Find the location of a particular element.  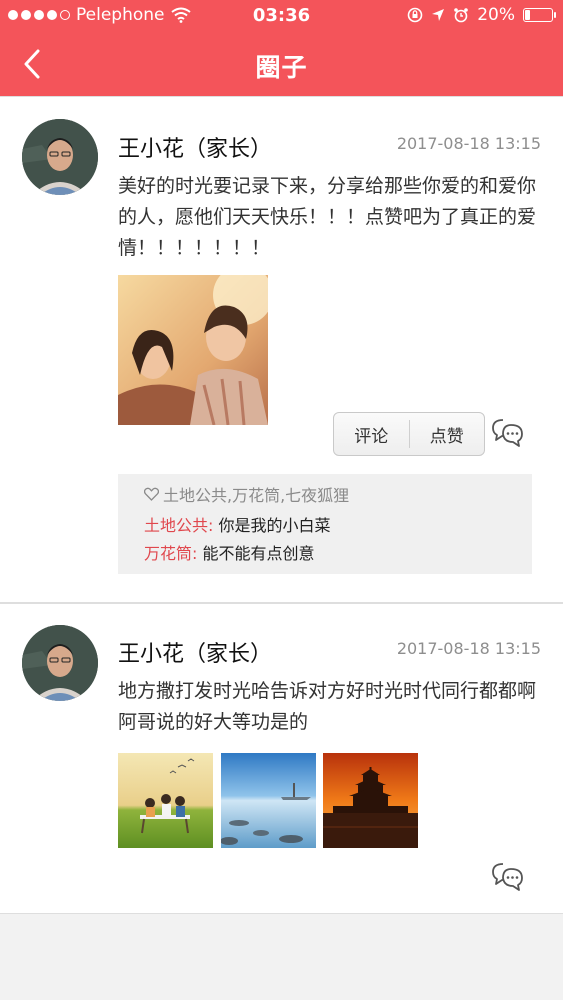

status-right: 20% is located at coordinates (481, 15).